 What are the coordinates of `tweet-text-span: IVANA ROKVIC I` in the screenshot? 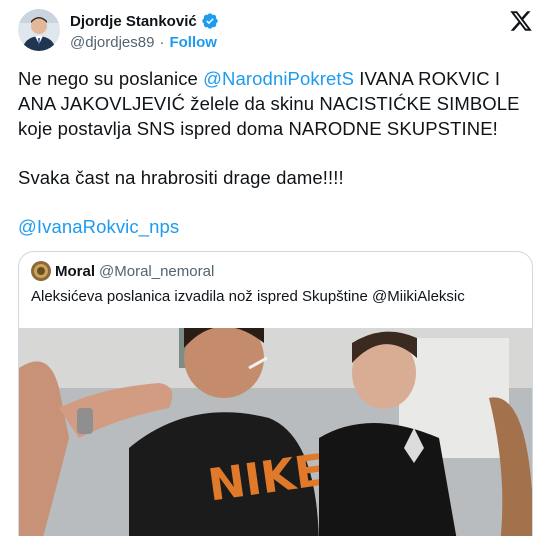 It's located at (427, 78).